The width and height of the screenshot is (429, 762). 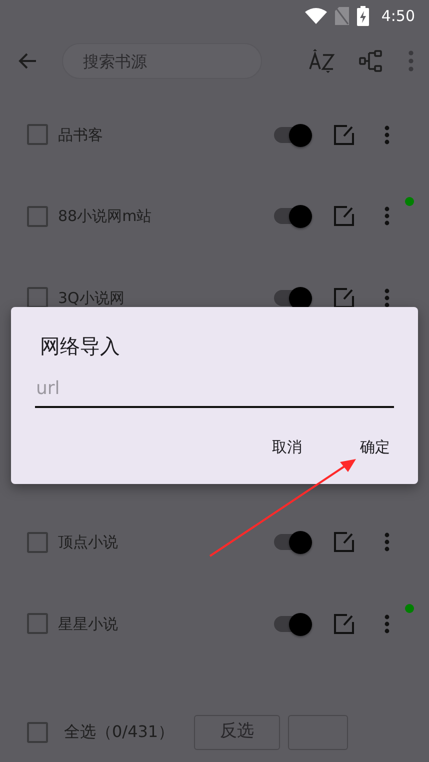 What do you see at coordinates (398, 16) in the screenshot?
I see `clock-time: 4:50` at bounding box center [398, 16].